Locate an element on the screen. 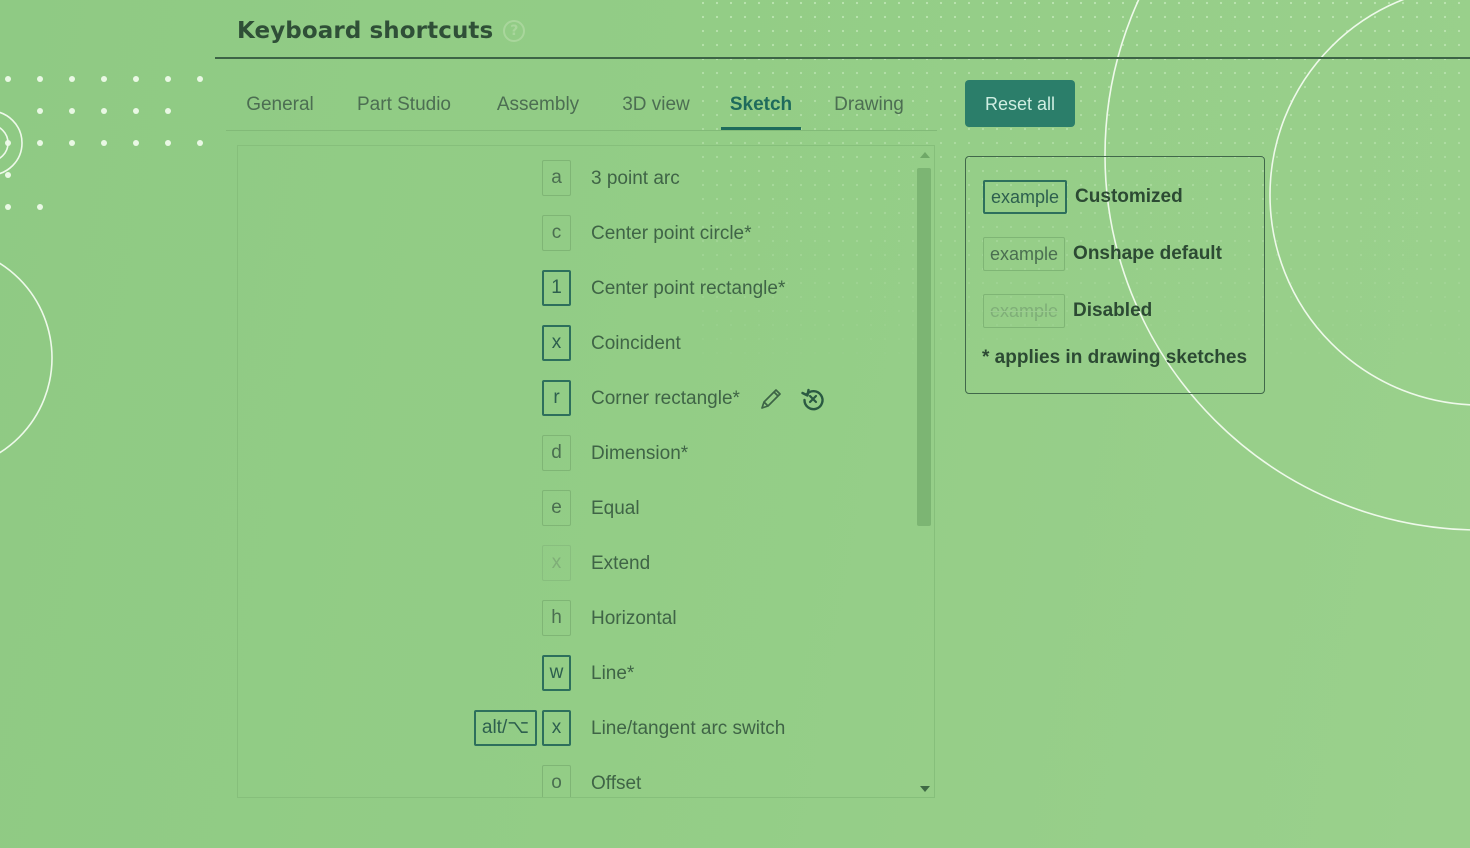  scrollbar-thumb is located at coordinates (924, 347).